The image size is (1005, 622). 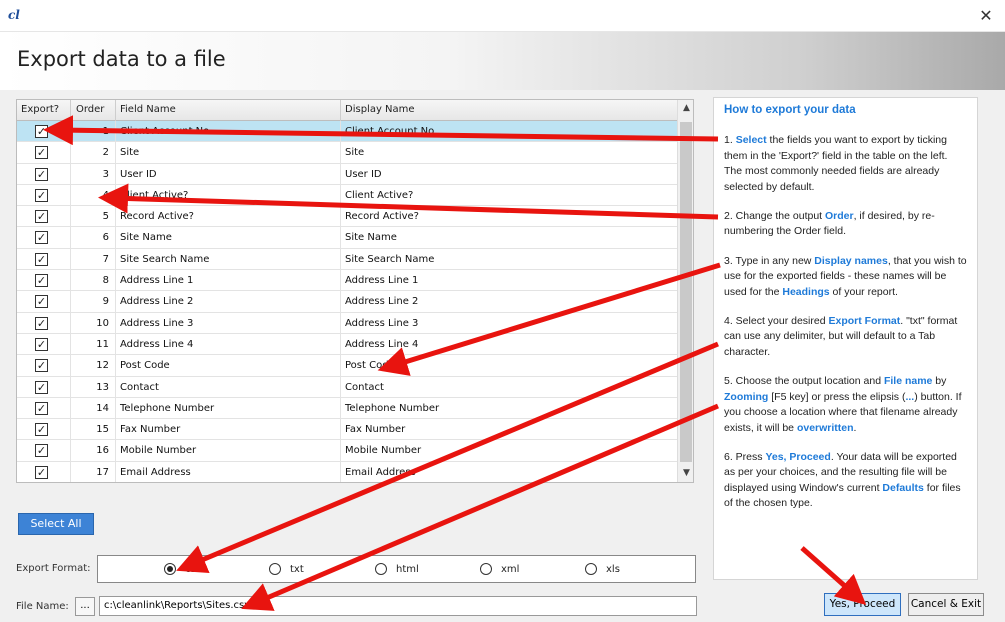 I want to click on column-header-display-name: Display Name, so click(x=509, y=110).